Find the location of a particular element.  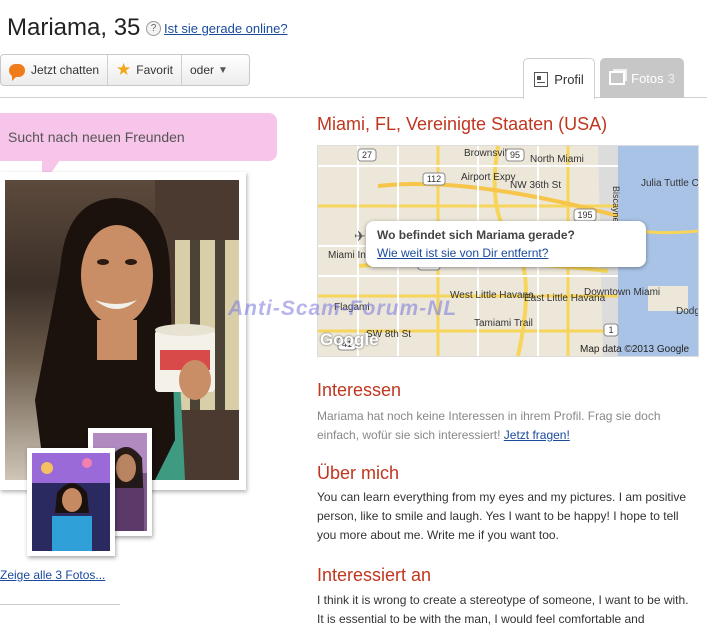

road-shield: 112 is located at coordinates (434, 179).